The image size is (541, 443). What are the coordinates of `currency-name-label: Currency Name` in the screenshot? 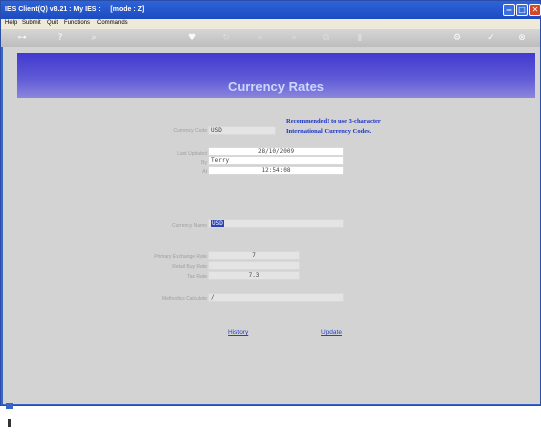 It's located at (189, 226).